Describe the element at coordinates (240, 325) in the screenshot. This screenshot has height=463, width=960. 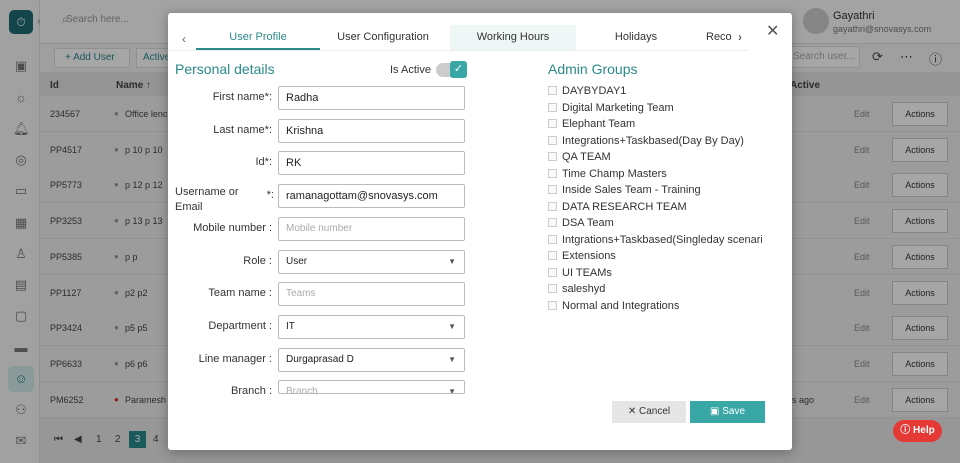
I see `field-label: Department :` at that location.